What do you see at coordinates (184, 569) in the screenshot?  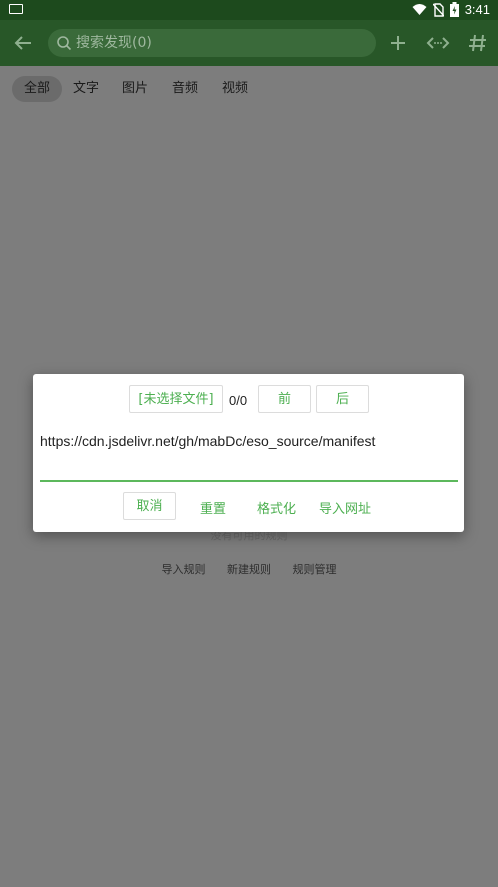 I see `import-rule-link: 导入规则` at bounding box center [184, 569].